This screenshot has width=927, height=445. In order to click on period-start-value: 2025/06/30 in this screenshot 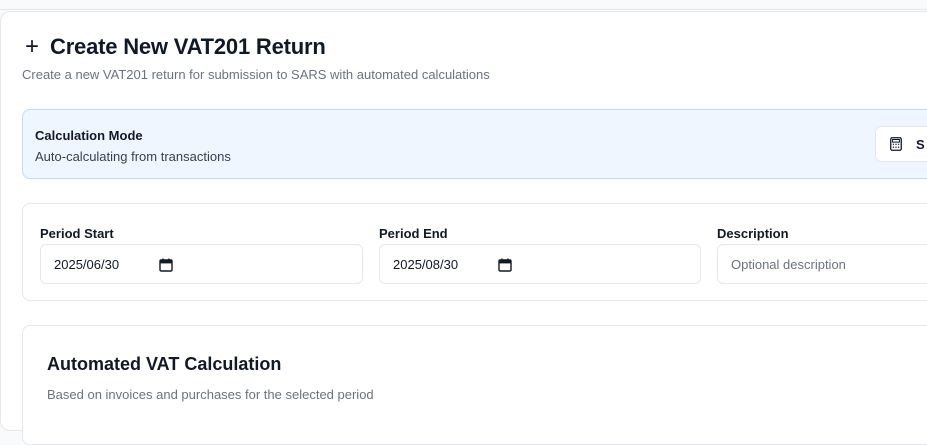, I will do `click(87, 264)`.